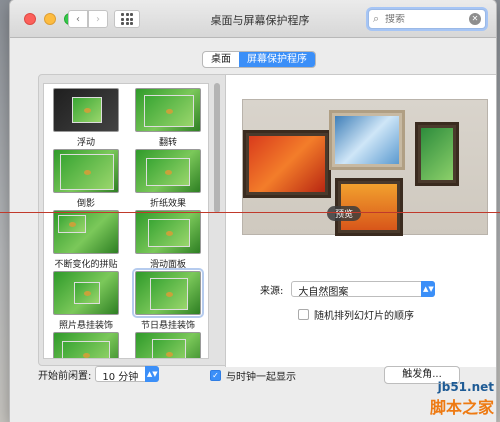 The image size is (500, 422). What do you see at coordinates (167, 326) in the screenshot?
I see `screen-saver-label: 节日悬挂装饰` at bounding box center [167, 326].